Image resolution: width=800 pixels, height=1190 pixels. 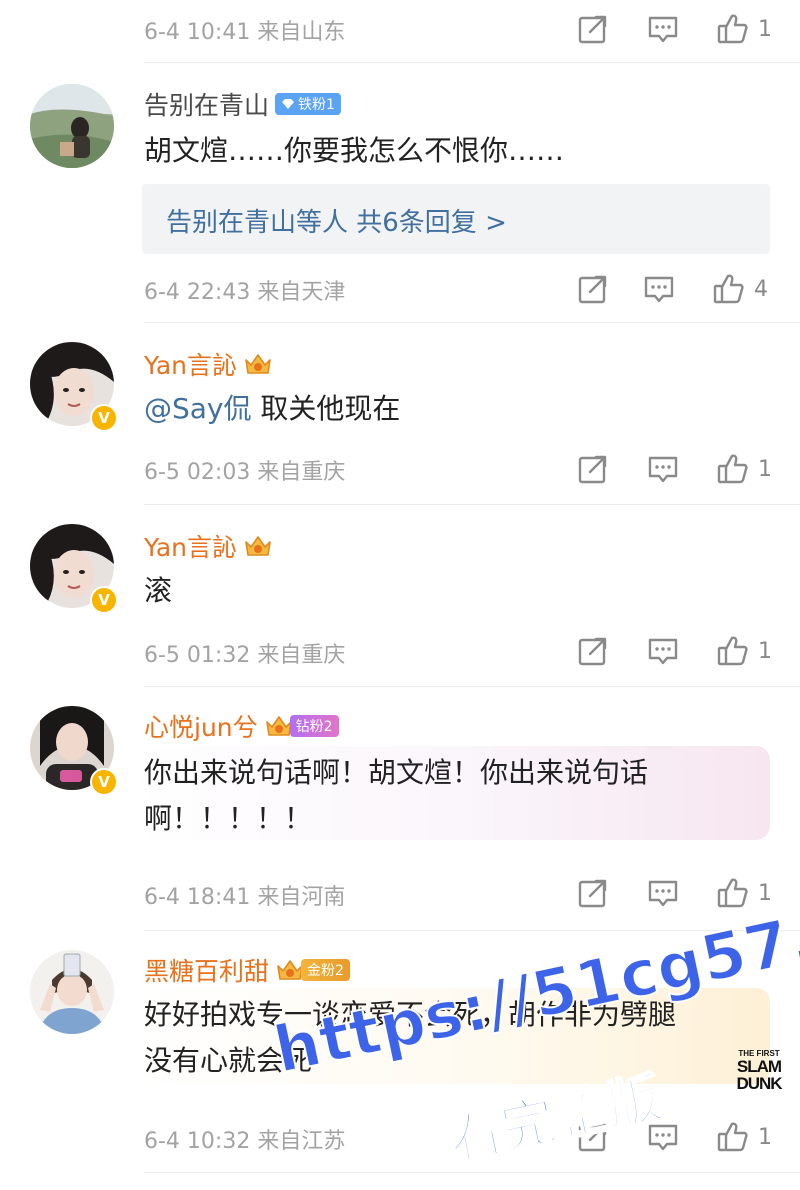 What do you see at coordinates (201, 727) in the screenshot?
I see `username-text: 心悦jun兮` at bounding box center [201, 727].